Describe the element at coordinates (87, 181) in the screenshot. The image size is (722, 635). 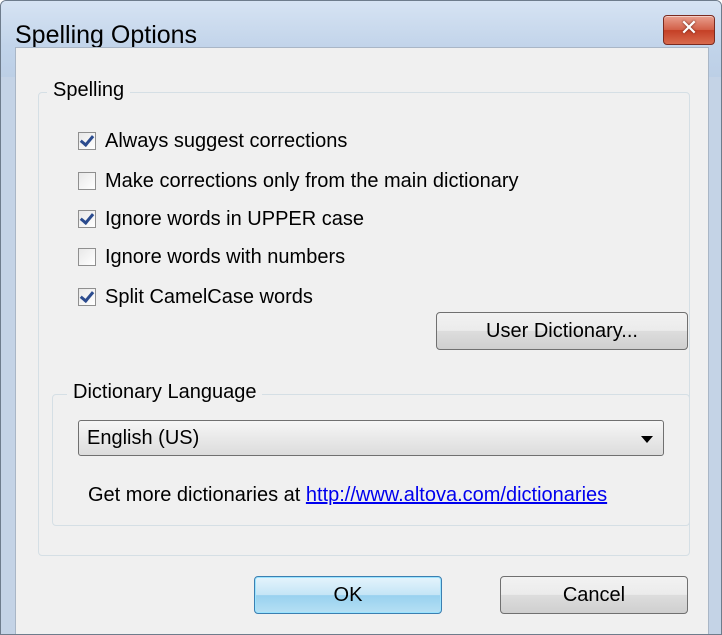
I see `checkbox-main-dictionary-only` at that location.